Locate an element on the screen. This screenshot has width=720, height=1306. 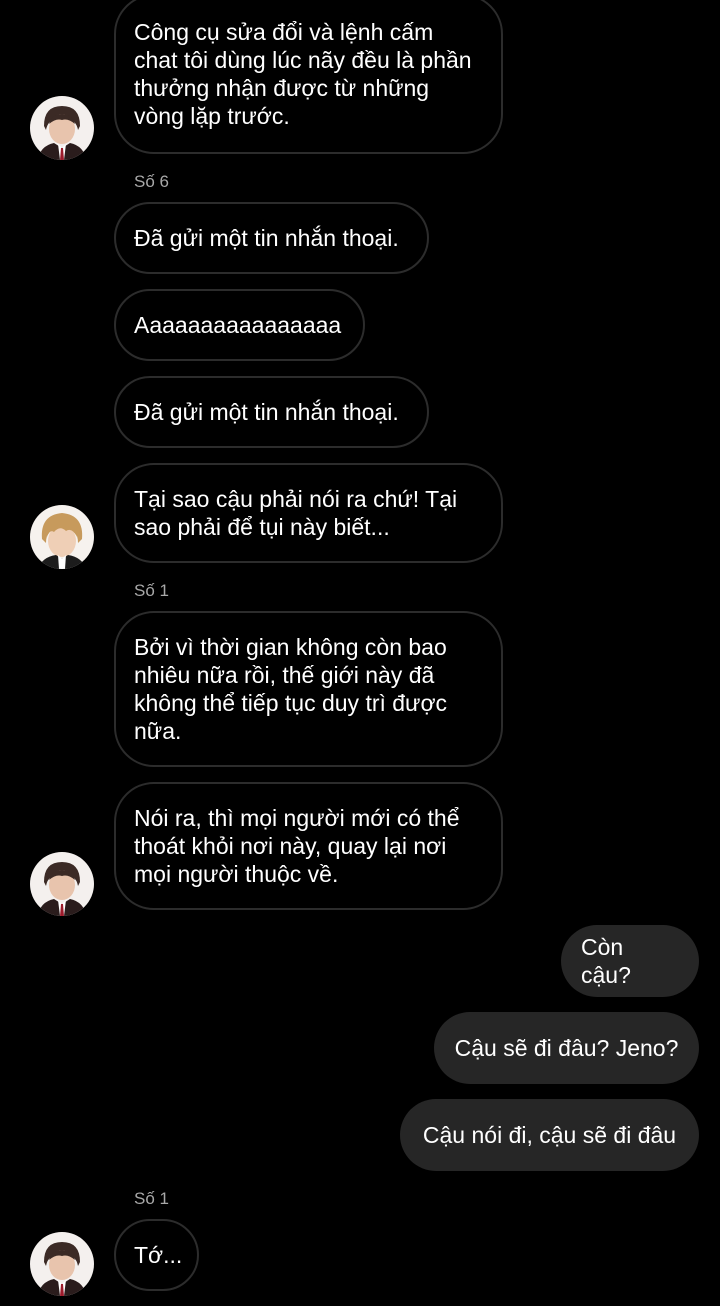
message-text: Cậu nói đi, cậu sẽ đi đâu is located at coordinates (549, 1135).